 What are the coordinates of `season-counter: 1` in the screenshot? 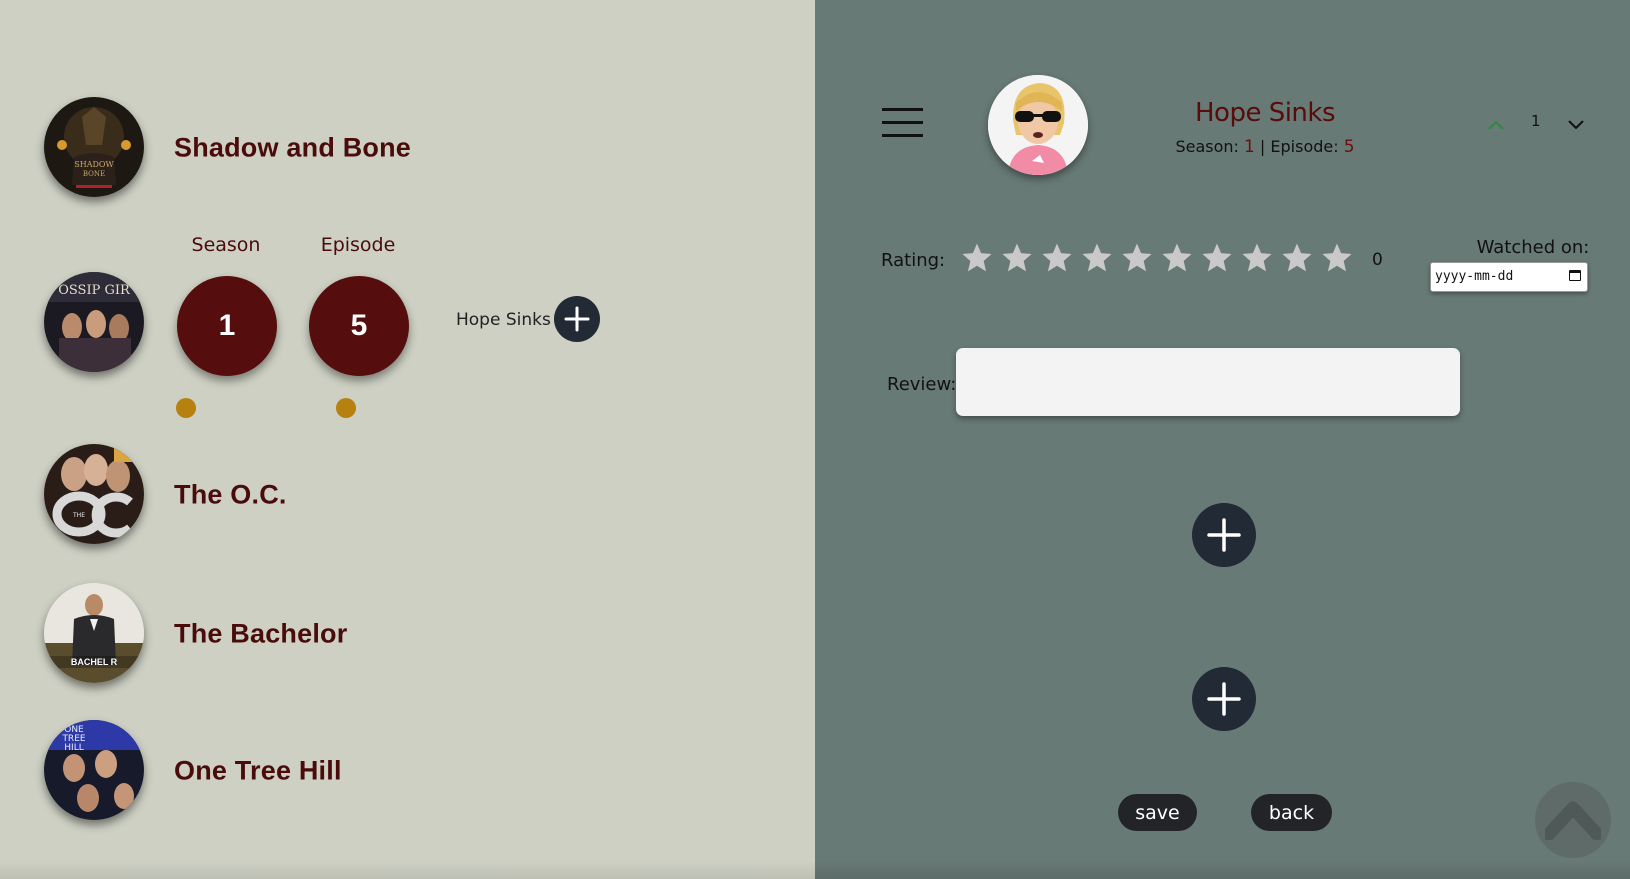 It's located at (227, 326).